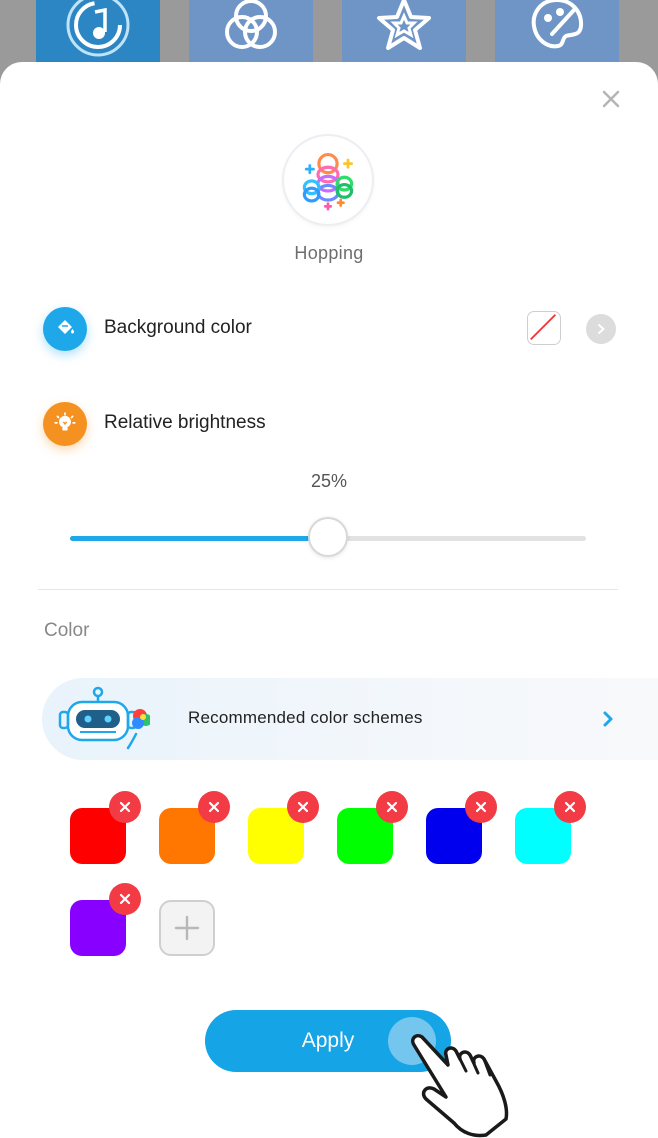 This screenshot has height=1138, width=658. I want to click on mode-tile-palette, so click(557, 32).